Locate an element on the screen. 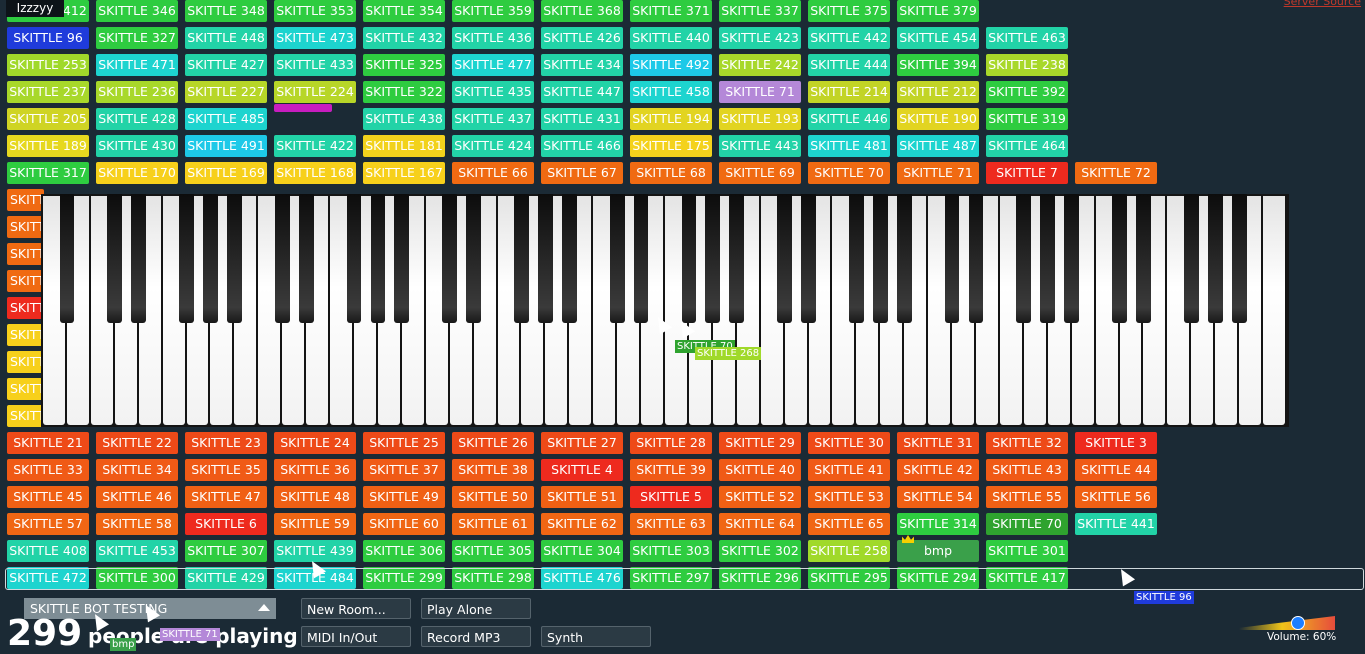 Image resolution: width=1365 pixels, height=654 pixels. participant-tag: SKITTLE 4 is located at coordinates (582, 470).